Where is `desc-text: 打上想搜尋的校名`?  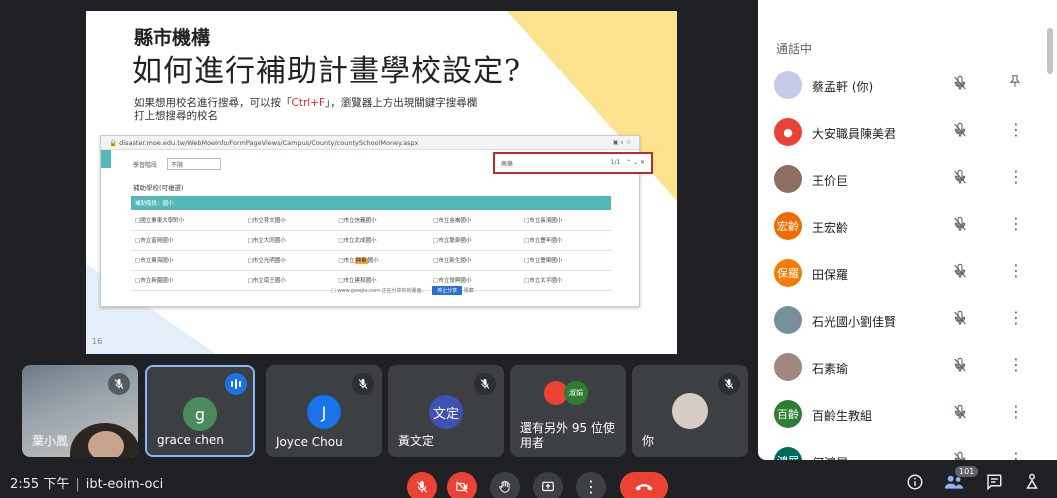 desc-text: 打上想搜尋的校名 is located at coordinates (176, 116).